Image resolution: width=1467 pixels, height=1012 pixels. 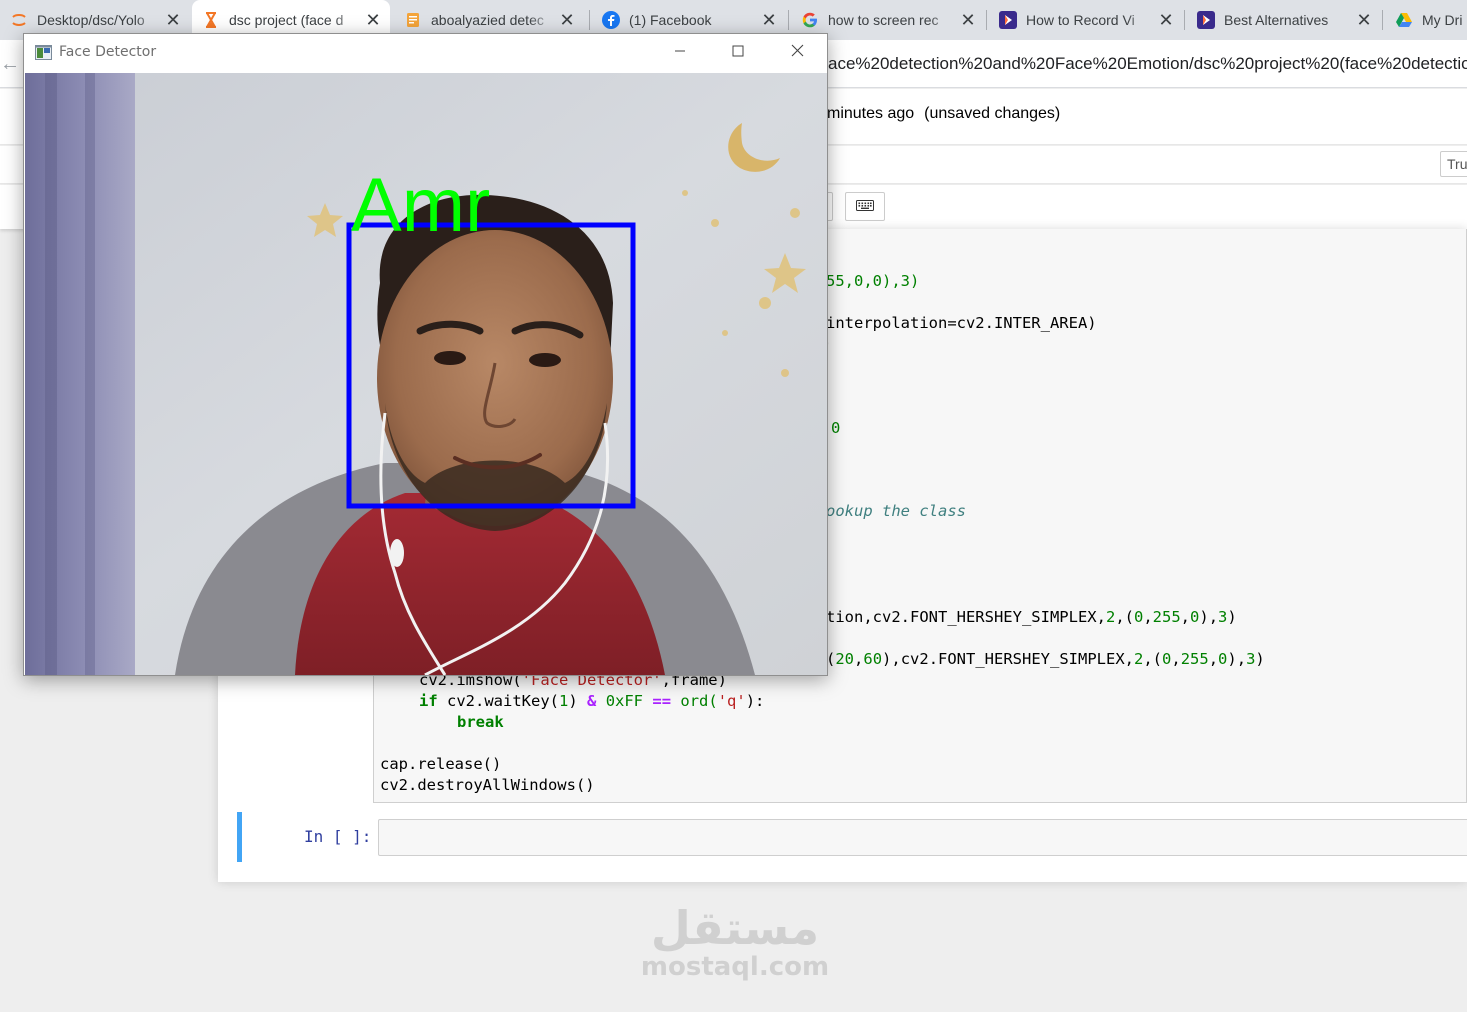 What do you see at coordinates (922, 837) in the screenshot?
I see `cell-input-area` at bounding box center [922, 837].